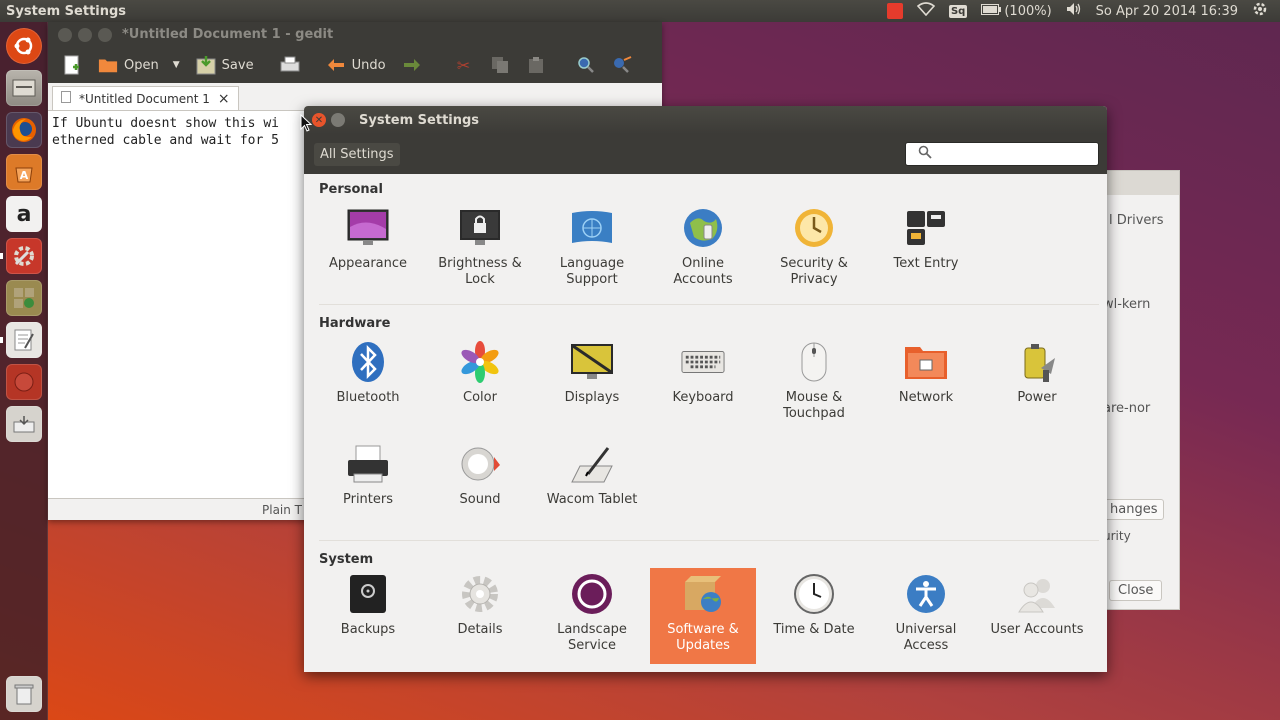 This screenshot has width=1280, height=720. What do you see at coordinates (412, 65) in the screenshot?
I see `redo-button` at bounding box center [412, 65].